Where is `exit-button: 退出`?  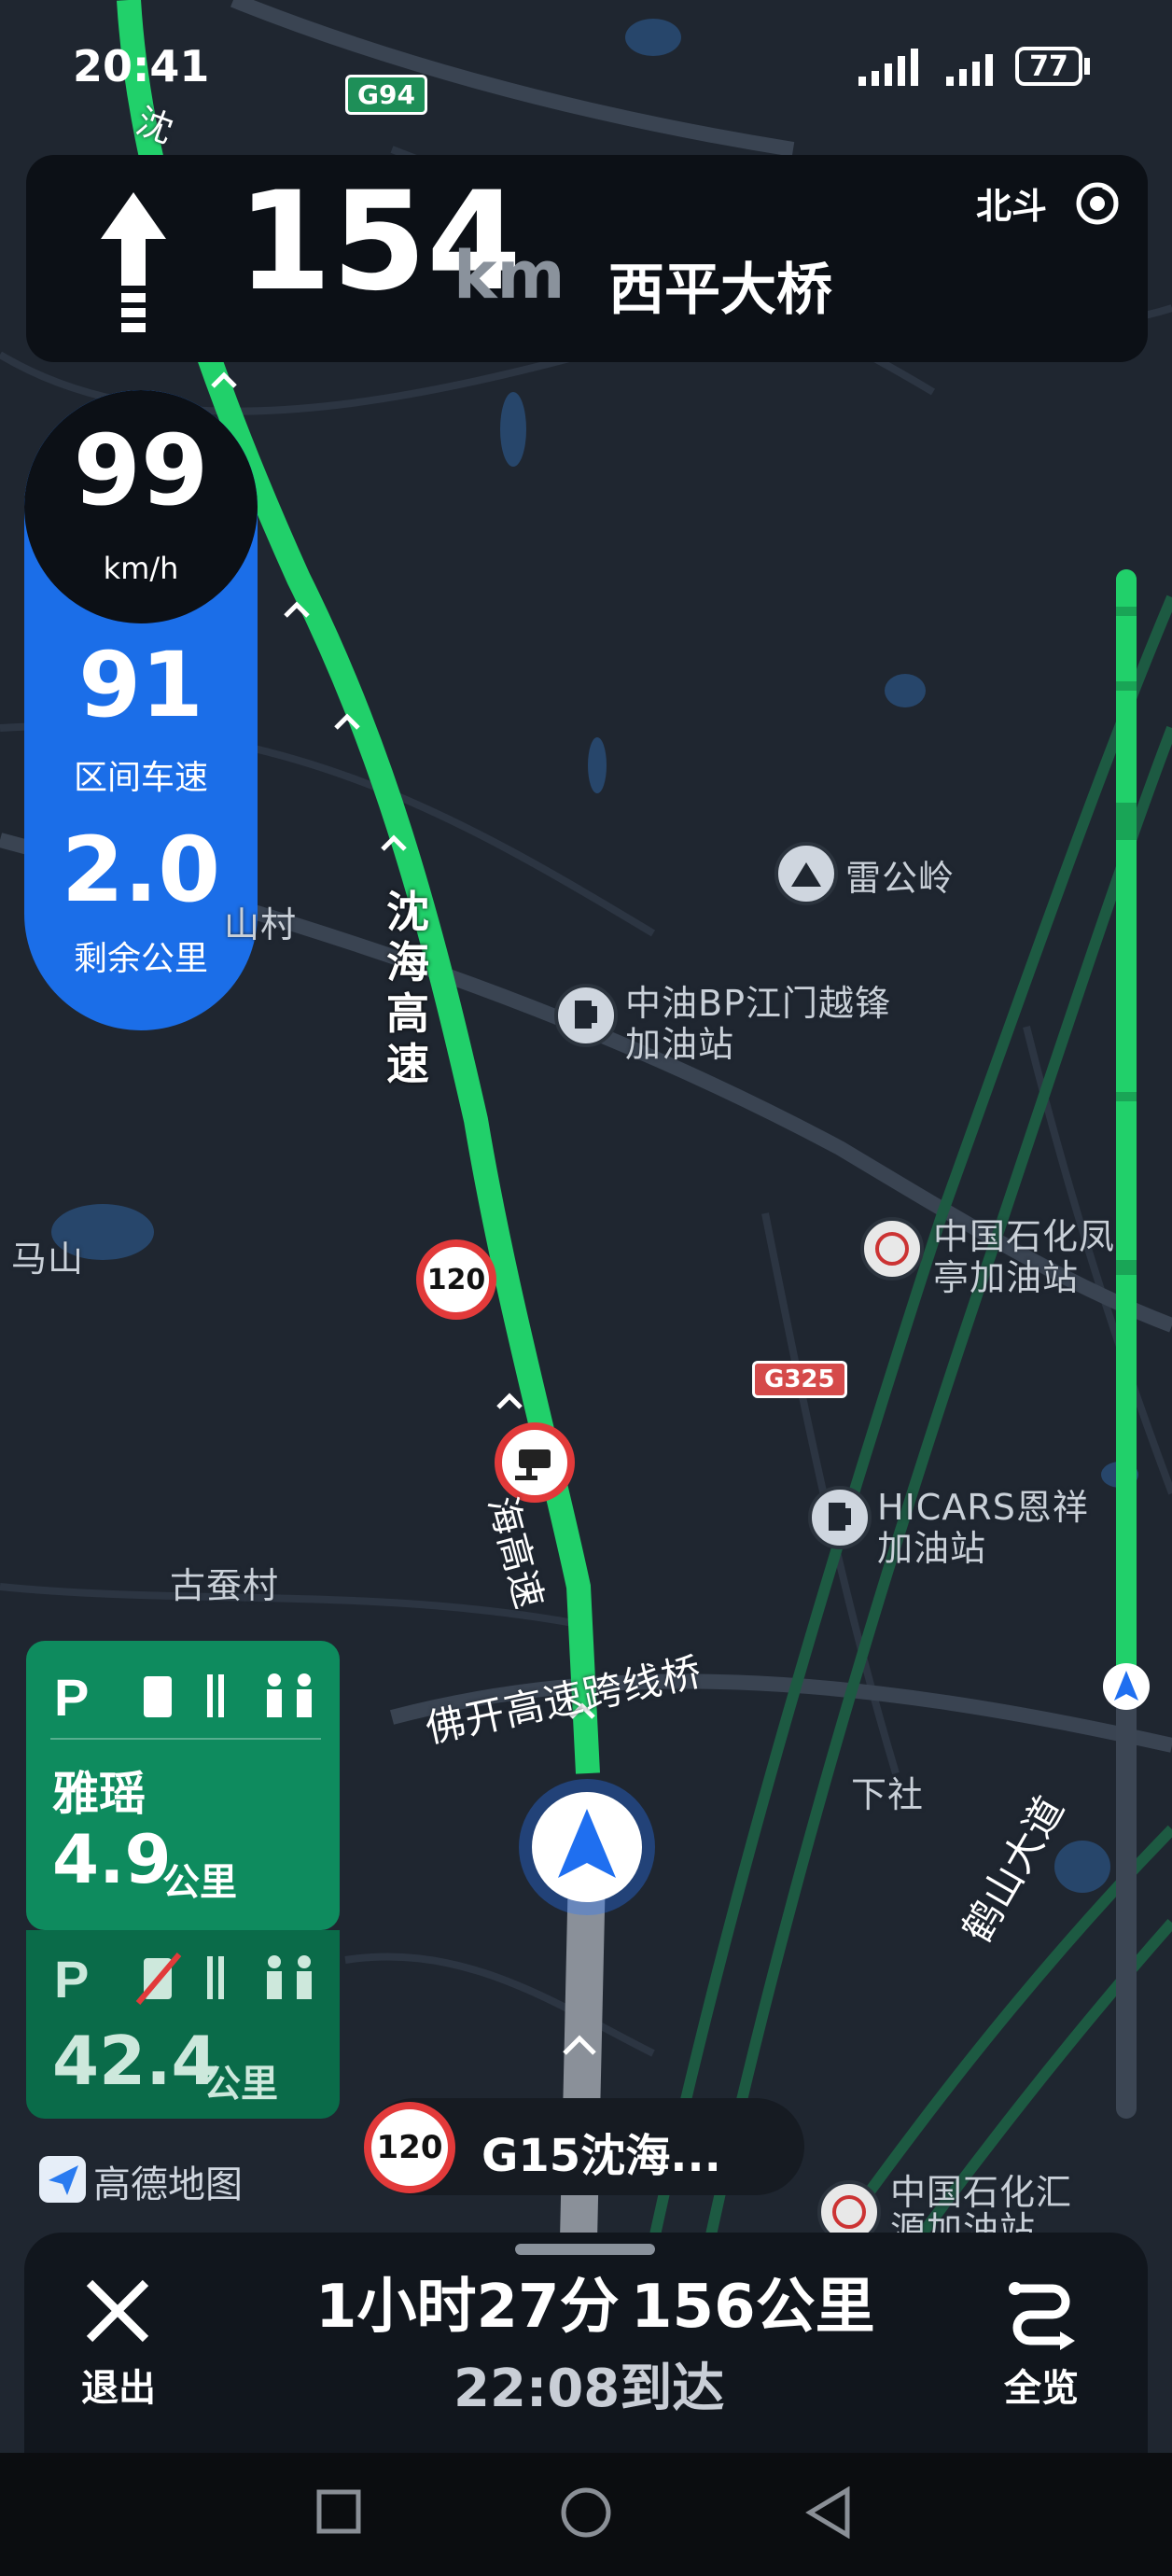
exit-button: 退出 is located at coordinates (118, 2385).